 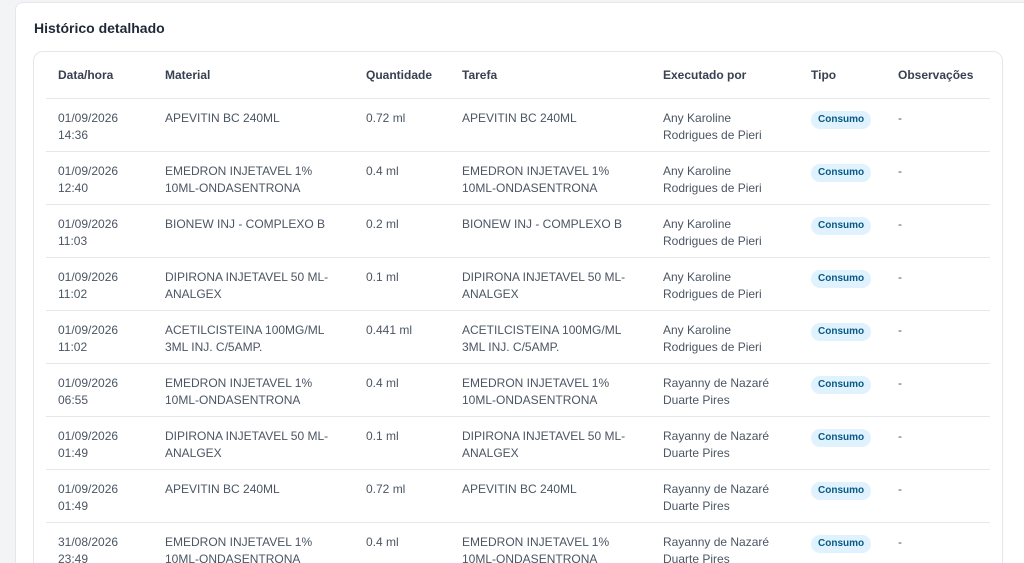 I want to click on cell-task: DIPIRONA INJETAVEL 50 ML-ANALGEX, so click(x=550, y=284).